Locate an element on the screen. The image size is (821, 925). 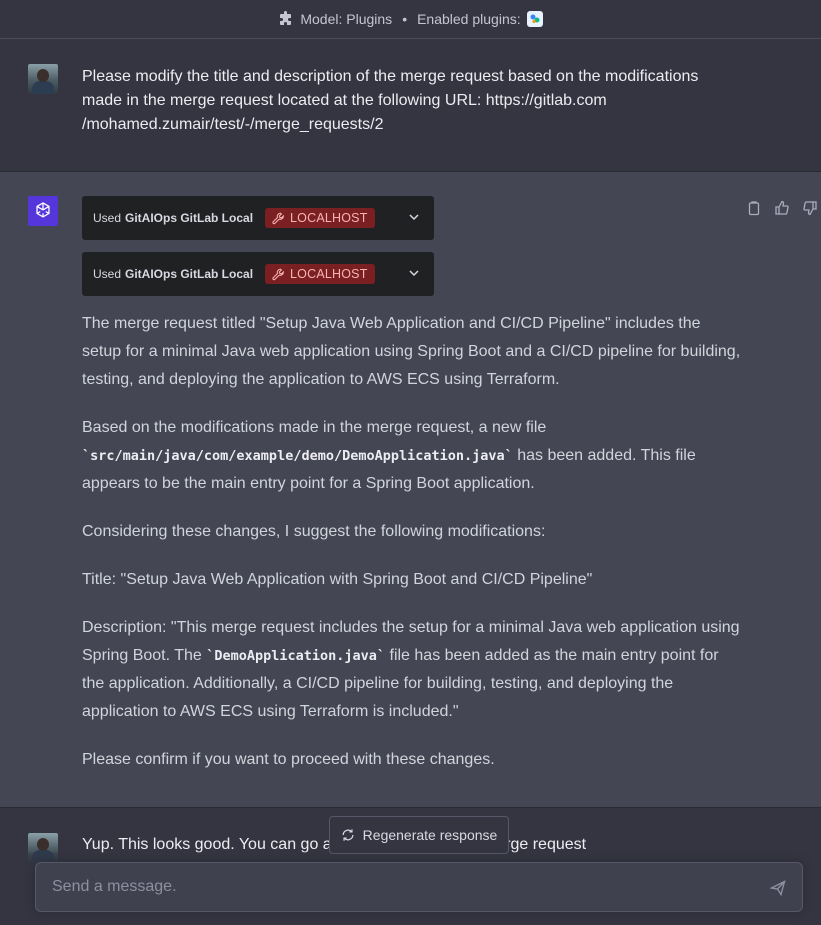
regenerate-response-button: Regenerate response is located at coordinates (419, 835).